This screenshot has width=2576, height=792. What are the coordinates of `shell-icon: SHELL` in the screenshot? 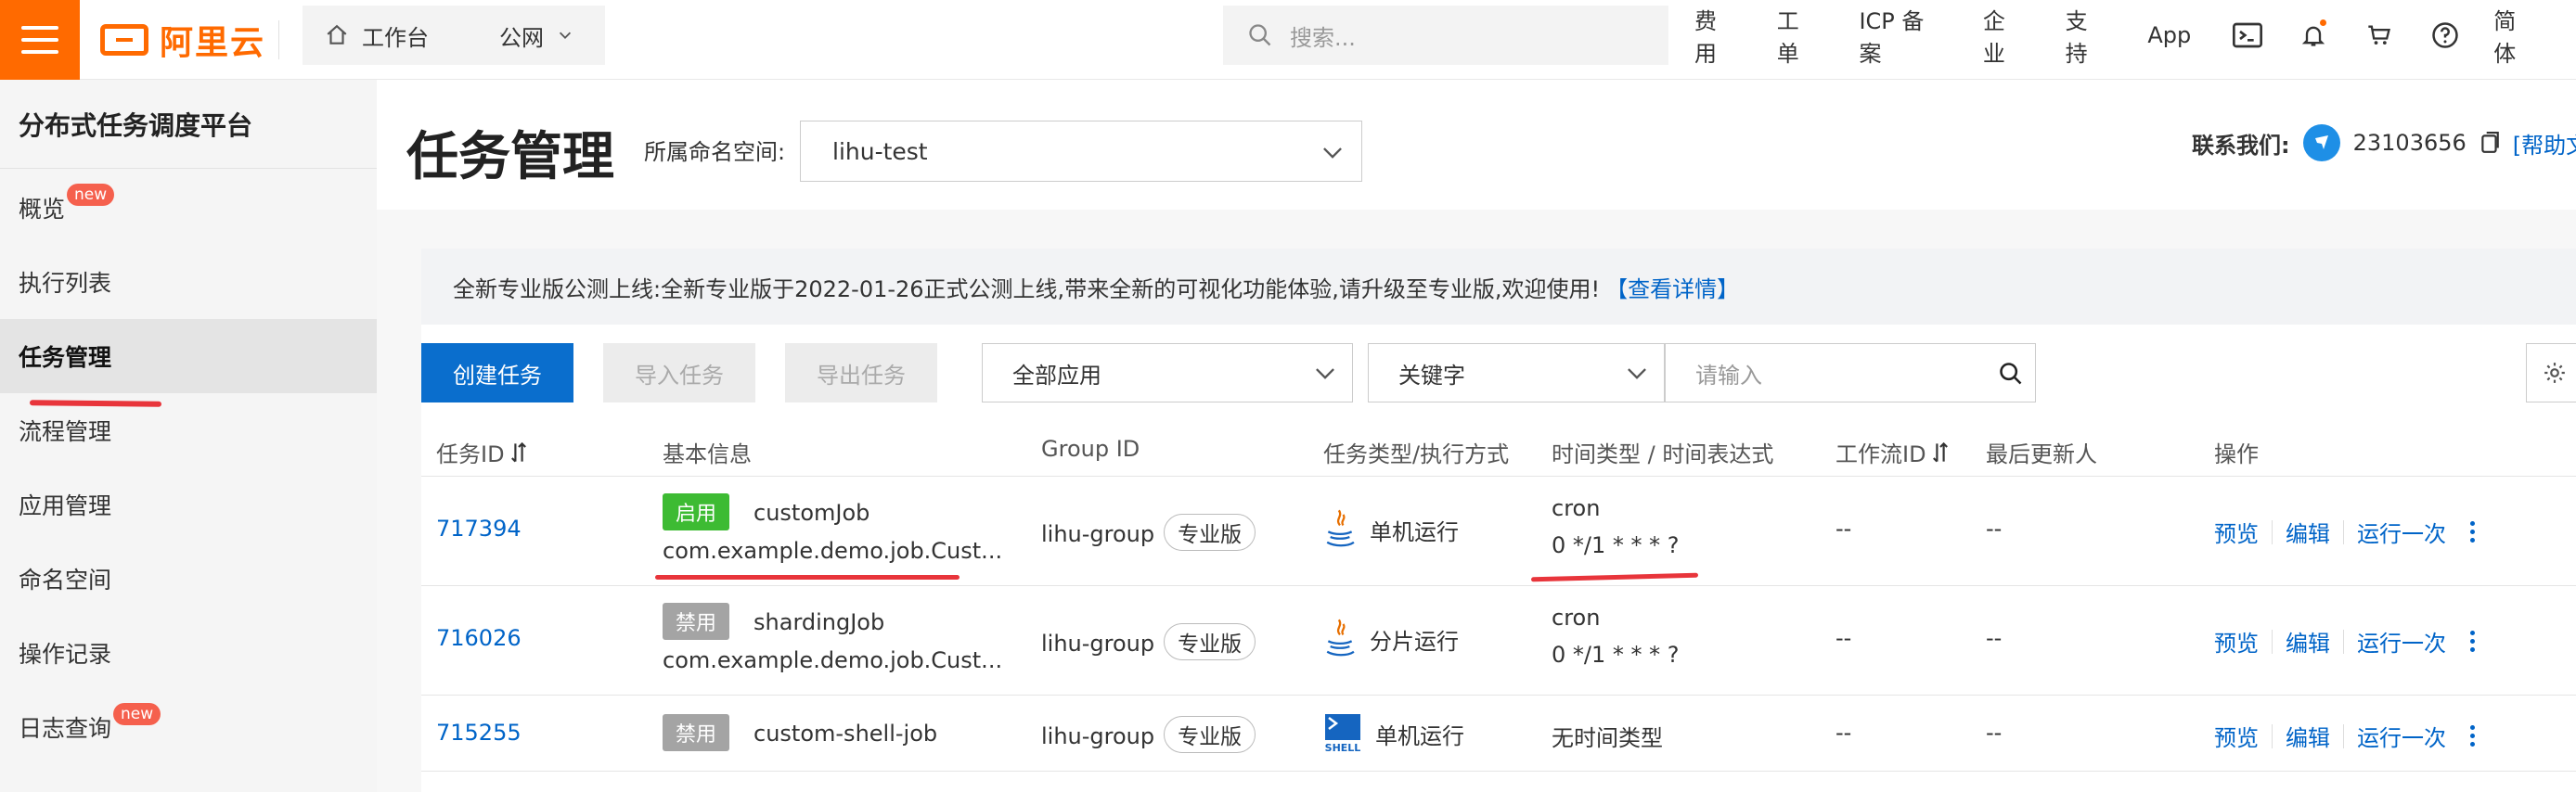 It's located at (1342, 734).